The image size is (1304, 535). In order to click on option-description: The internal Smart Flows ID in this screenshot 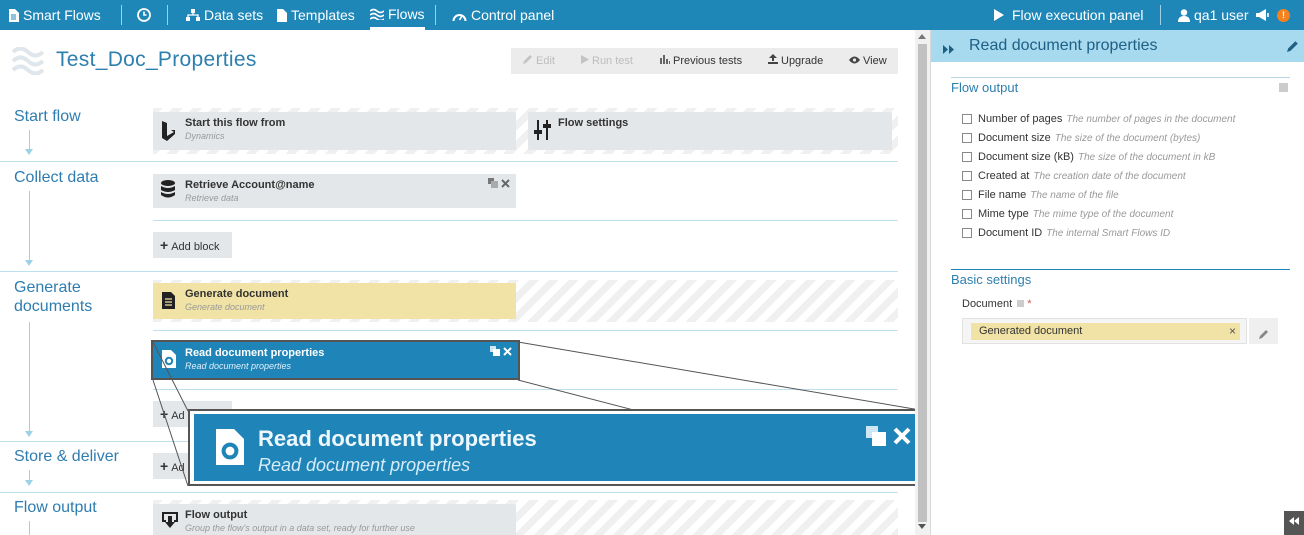, I will do `click(1108, 233)`.